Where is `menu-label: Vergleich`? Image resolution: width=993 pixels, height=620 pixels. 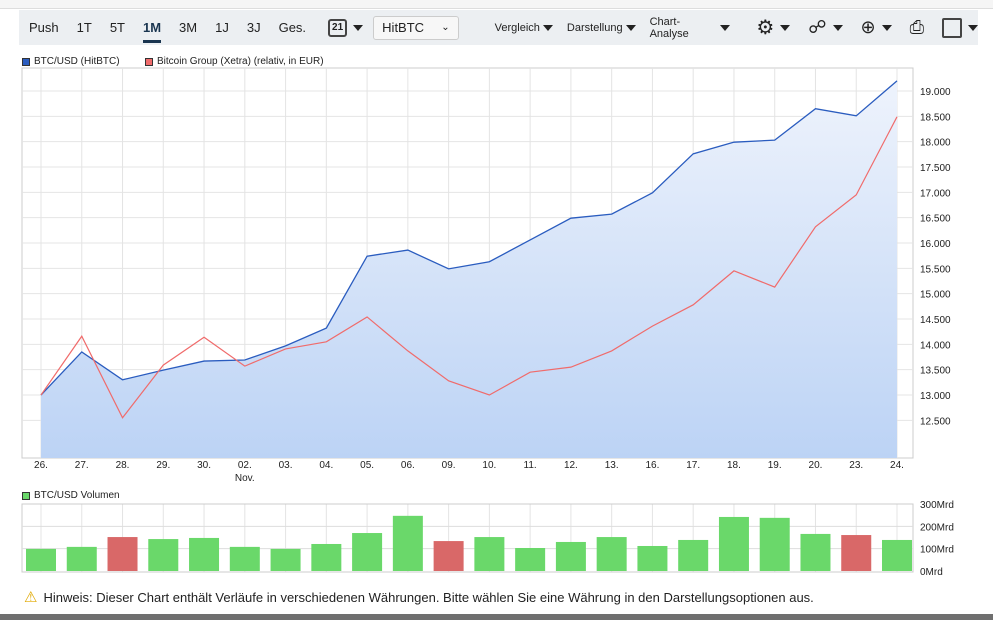
menu-label: Vergleich is located at coordinates (517, 27).